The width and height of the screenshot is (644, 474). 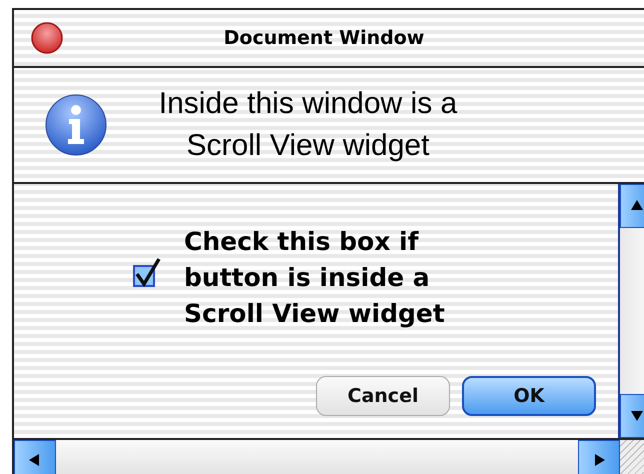 I want to click on window-title: Document Window, so click(x=324, y=38).